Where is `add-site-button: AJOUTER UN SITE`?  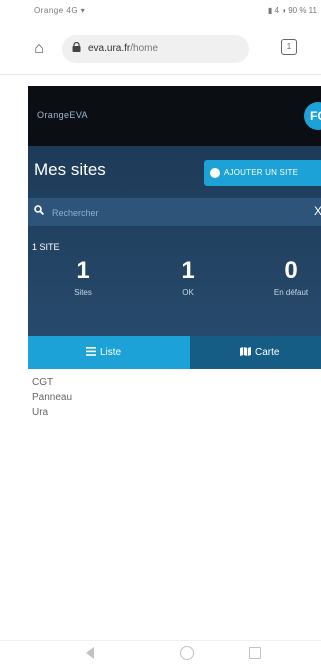 add-site-button: AJOUTER UN SITE is located at coordinates (262, 173).